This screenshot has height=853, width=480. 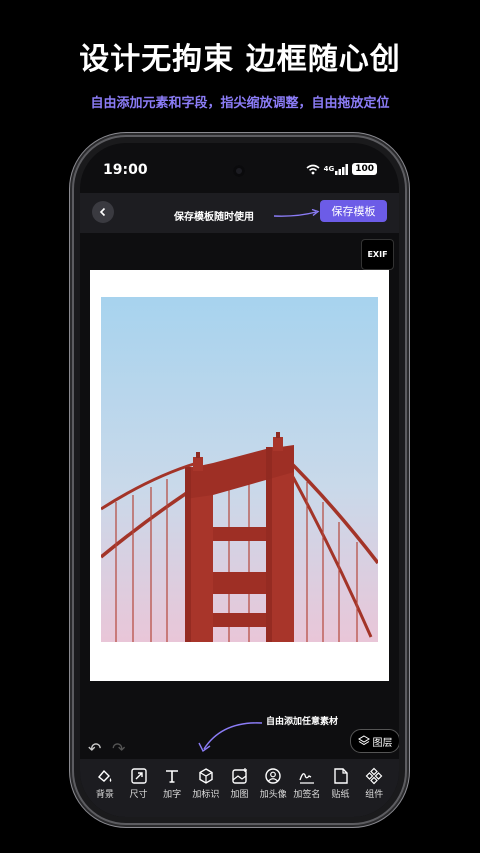 I want to click on battery-icon: 100, so click(x=364, y=169).